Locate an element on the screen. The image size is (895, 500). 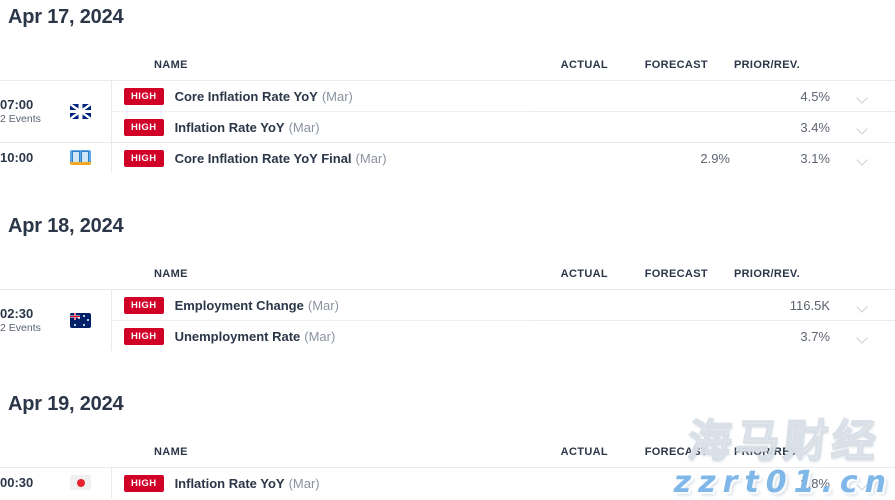
prior-value: 4.5% is located at coordinates (780, 96).